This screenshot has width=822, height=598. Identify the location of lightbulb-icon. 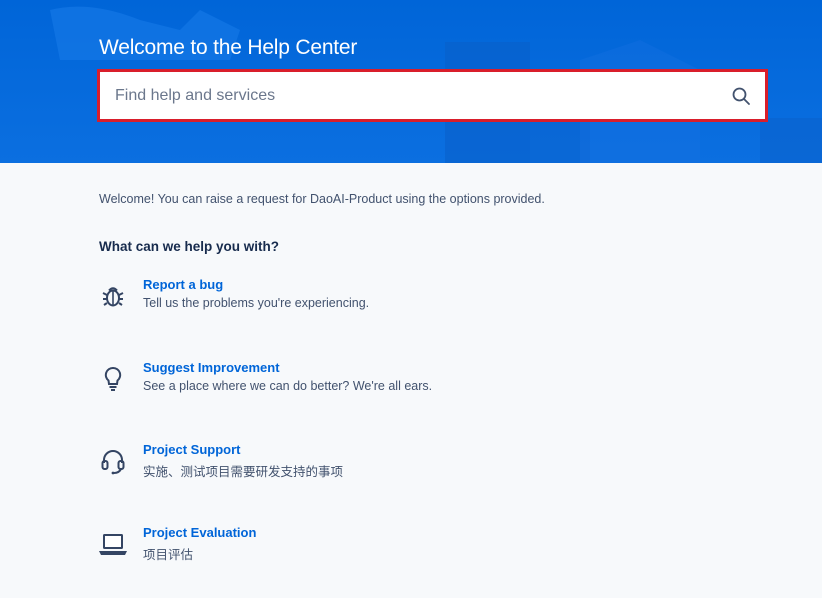
(113, 378).